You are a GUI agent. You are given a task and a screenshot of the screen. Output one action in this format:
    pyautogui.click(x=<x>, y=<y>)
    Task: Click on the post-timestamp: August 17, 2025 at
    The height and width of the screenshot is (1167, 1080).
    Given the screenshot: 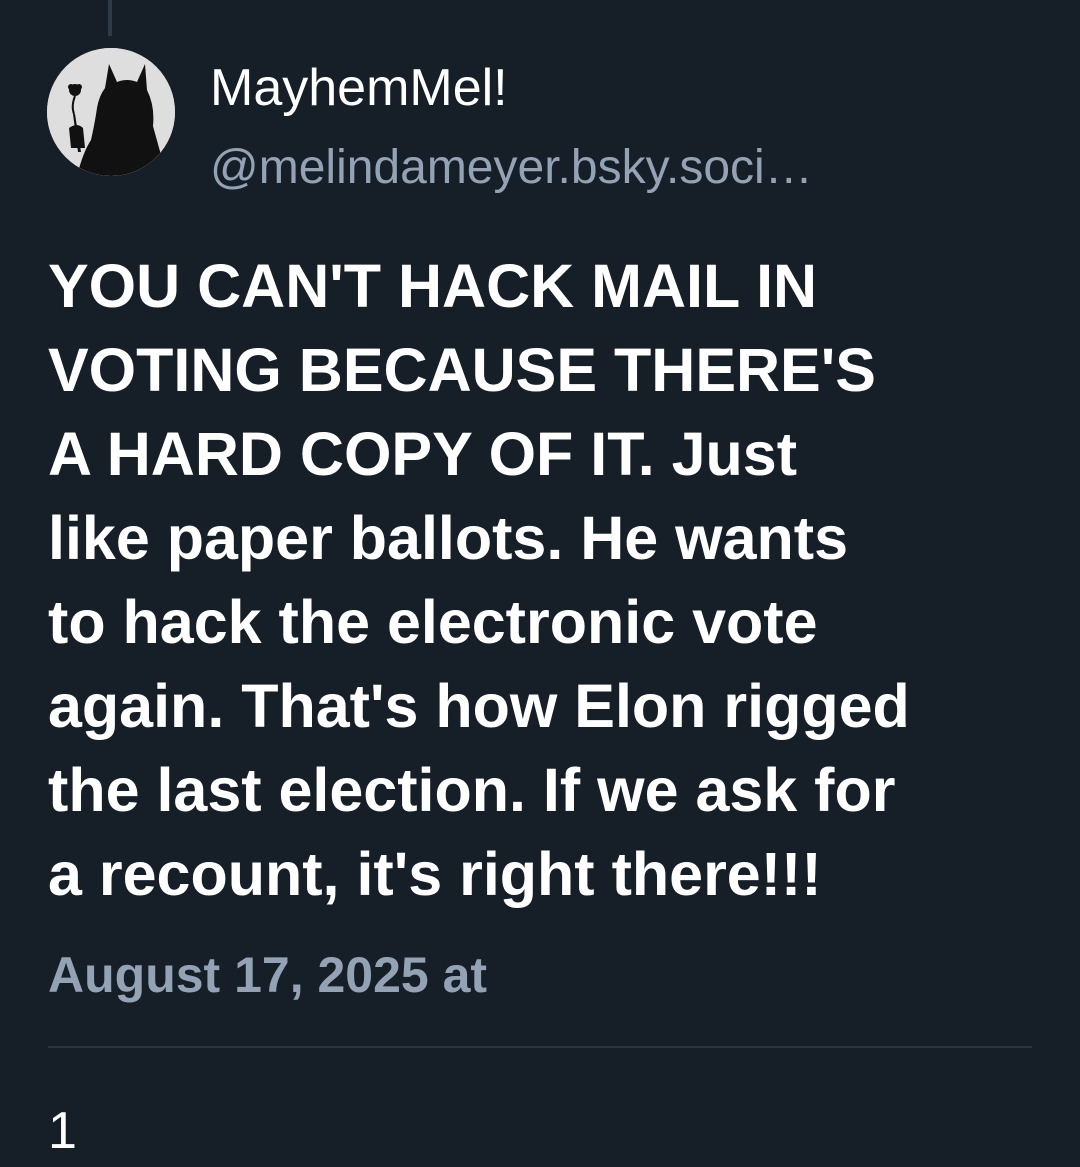 What is the action you would take?
    pyautogui.click(x=268, y=975)
    